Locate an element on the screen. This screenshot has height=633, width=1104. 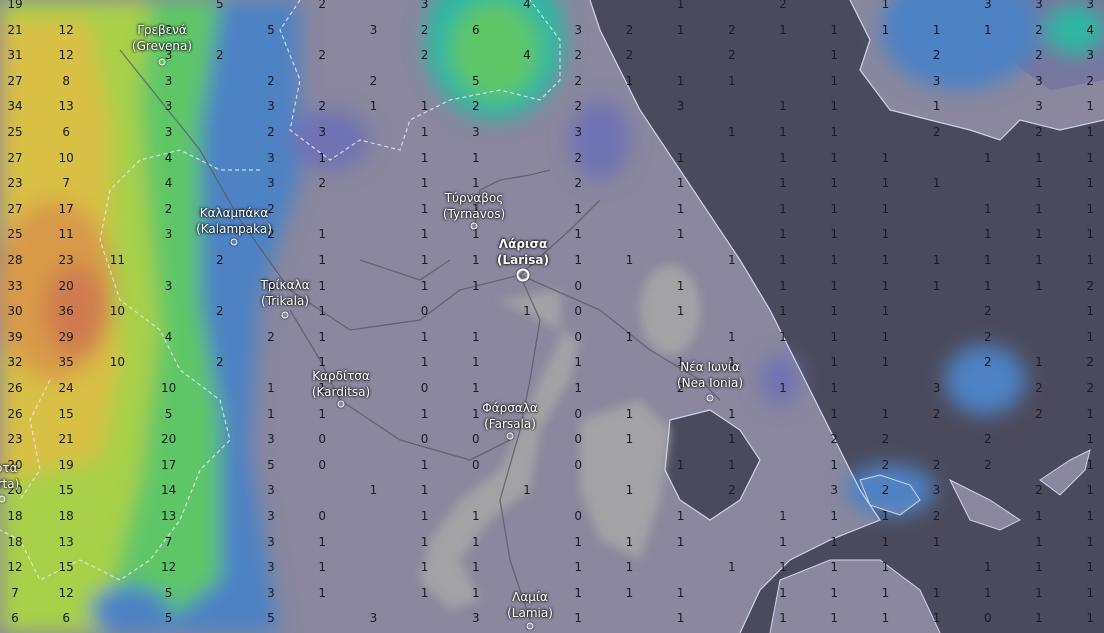
city-label: Άρτα (Arta) is located at coordinates (9, 476).